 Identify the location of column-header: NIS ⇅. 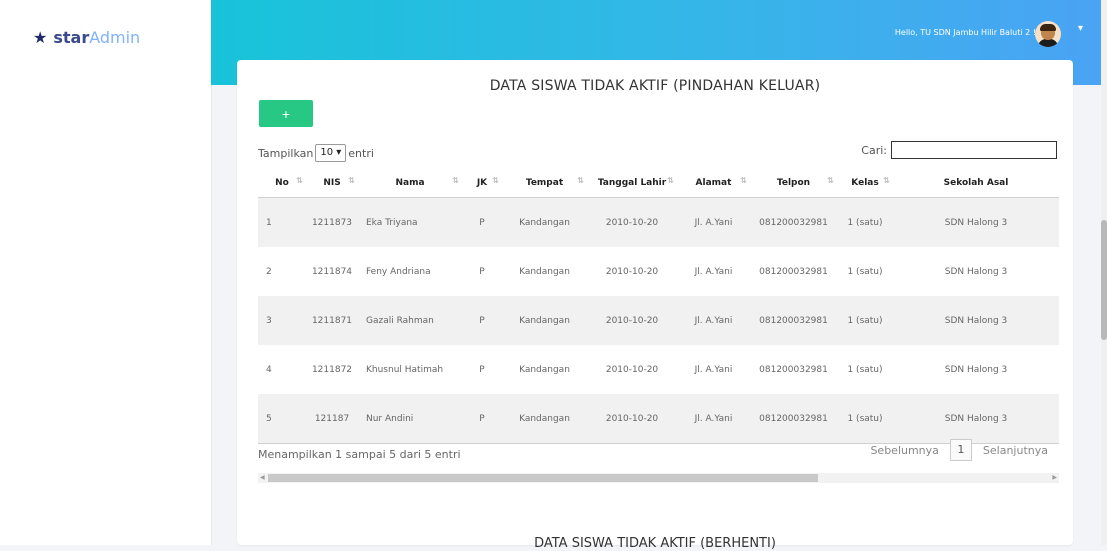
(332, 183).